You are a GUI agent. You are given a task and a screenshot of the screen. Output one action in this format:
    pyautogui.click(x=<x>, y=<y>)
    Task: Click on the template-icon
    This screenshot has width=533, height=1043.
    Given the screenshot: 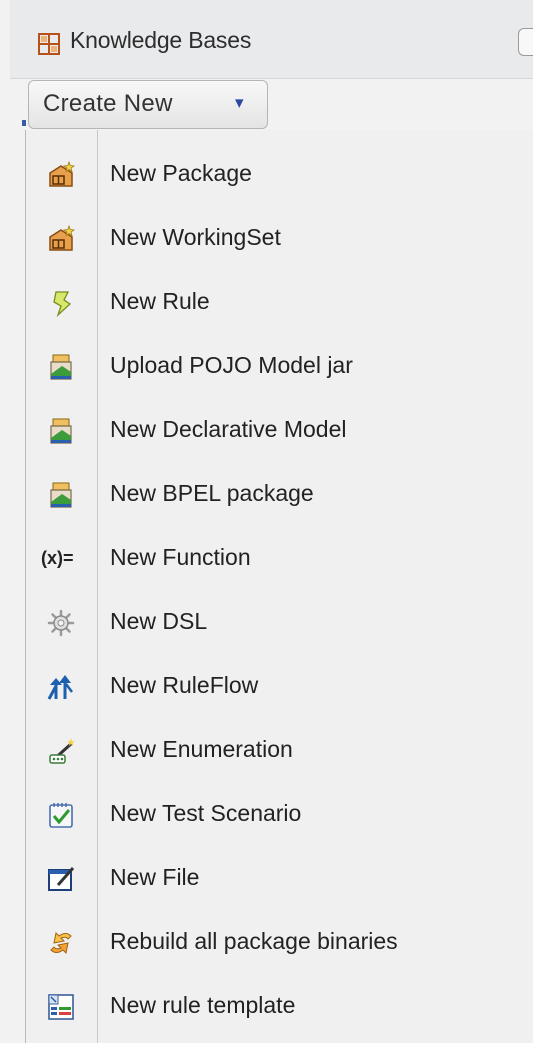 What is the action you would take?
    pyautogui.click(x=61, y=1007)
    